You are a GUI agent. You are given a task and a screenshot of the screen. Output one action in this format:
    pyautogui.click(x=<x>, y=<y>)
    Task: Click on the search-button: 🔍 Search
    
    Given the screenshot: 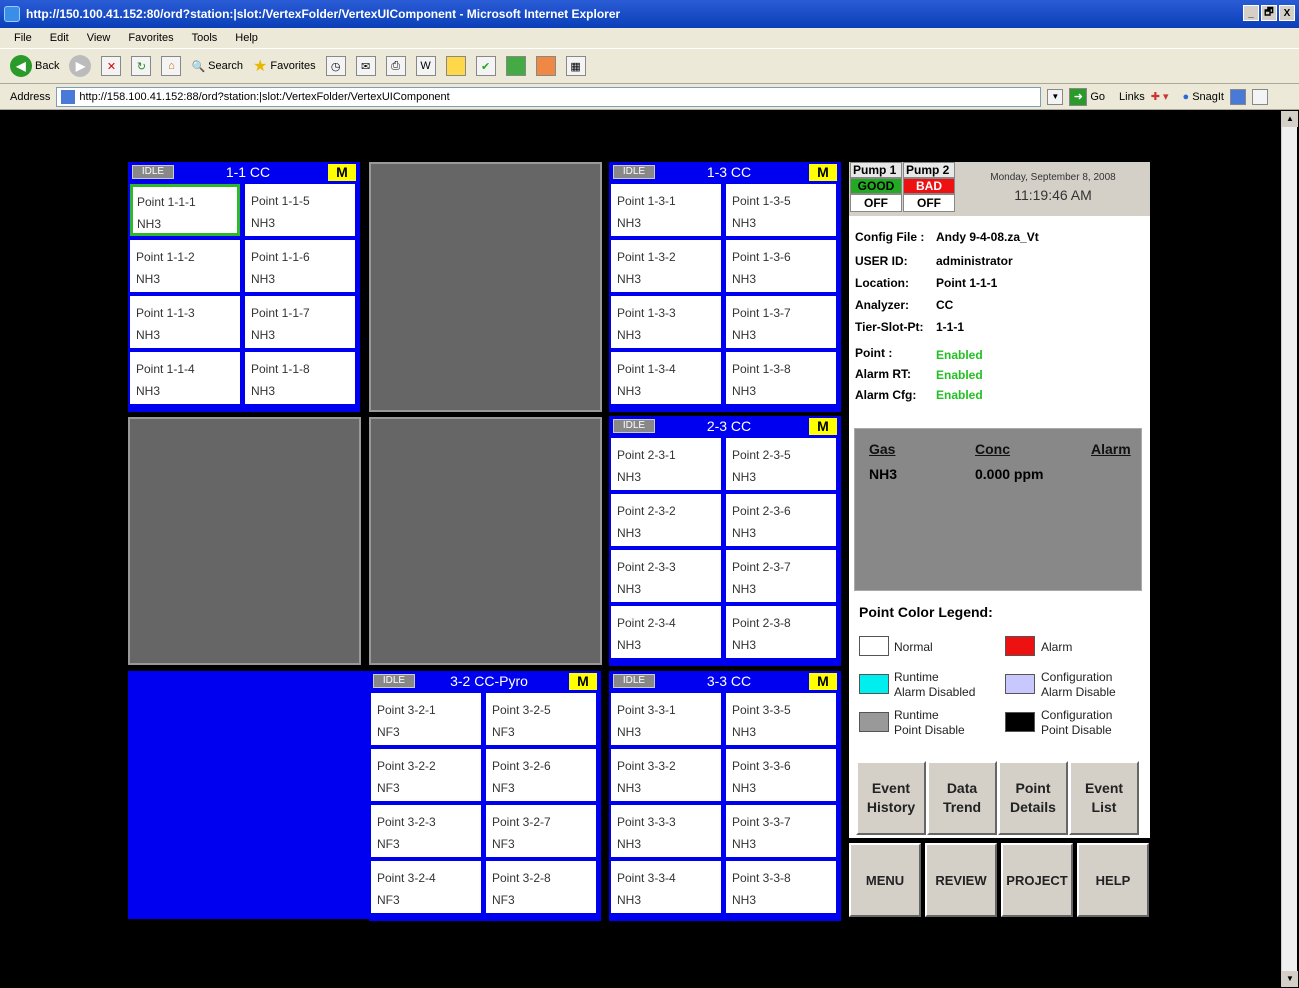 What is the action you would take?
    pyautogui.click(x=217, y=66)
    